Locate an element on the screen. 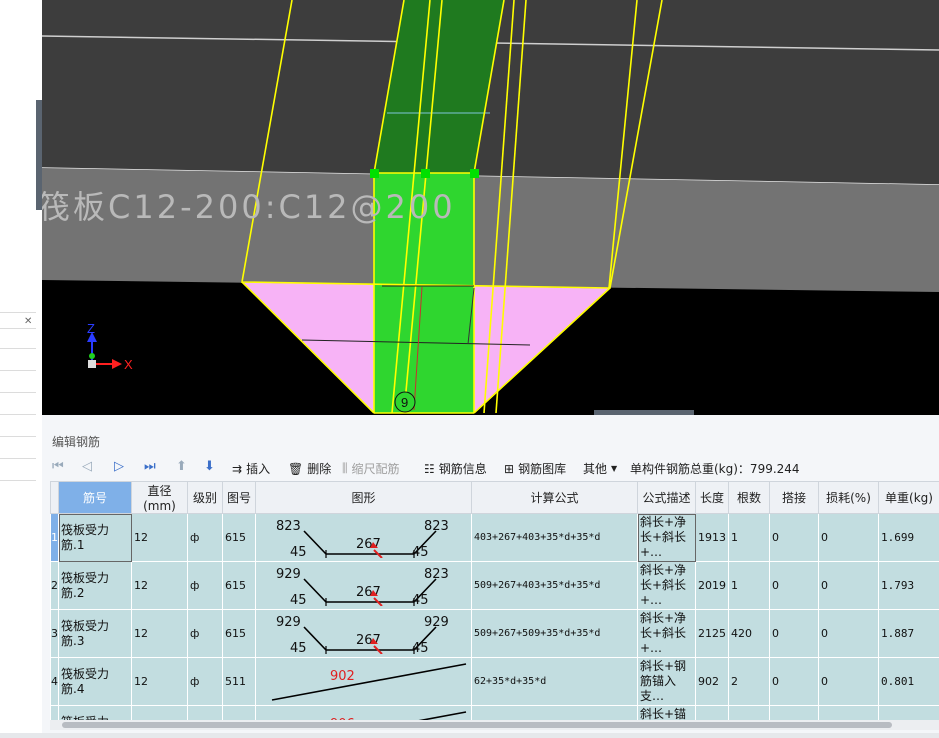 This screenshot has width=939, height=738. col-header-shape: 图形 is located at coordinates (363, 497).